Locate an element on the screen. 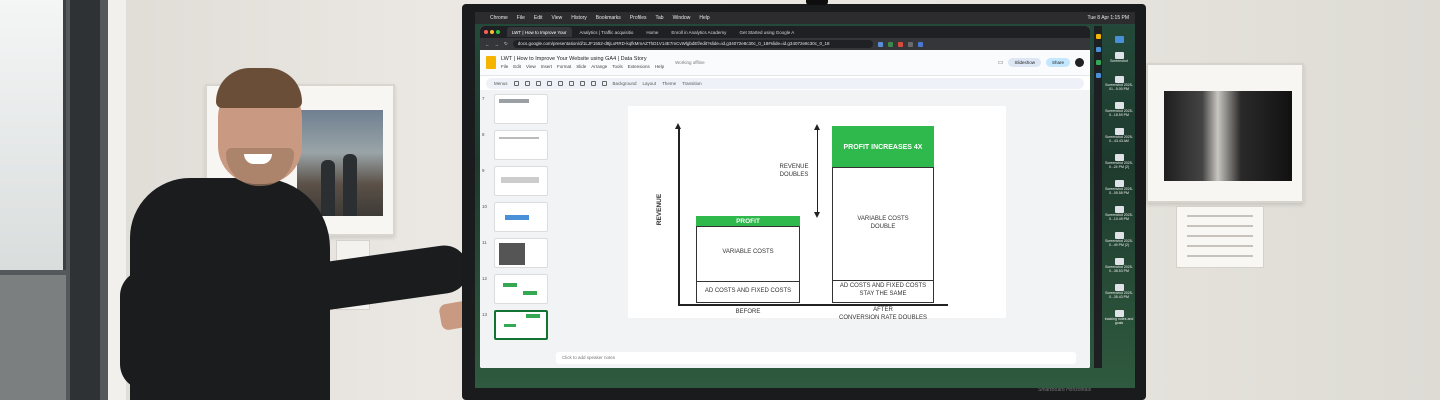 The image size is (1440, 400). desktop-file: Screenshot 2025-0...49 PM (2) is located at coordinates (1119, 240).